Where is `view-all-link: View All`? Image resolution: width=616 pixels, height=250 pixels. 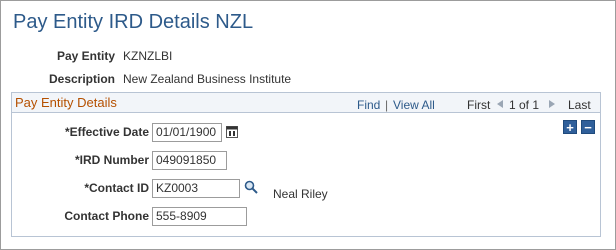 view-all-link: View All is located at coordinates (414, 105).